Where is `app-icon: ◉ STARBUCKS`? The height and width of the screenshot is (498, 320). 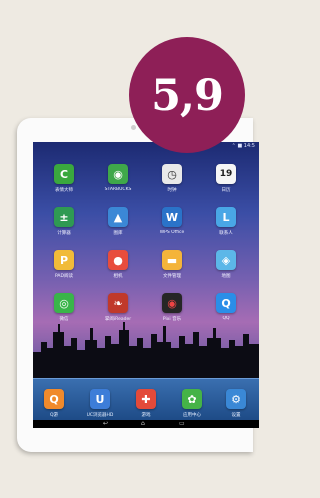 app-icon: ◉ STARBUCKS is located at coordinates (118, 178).